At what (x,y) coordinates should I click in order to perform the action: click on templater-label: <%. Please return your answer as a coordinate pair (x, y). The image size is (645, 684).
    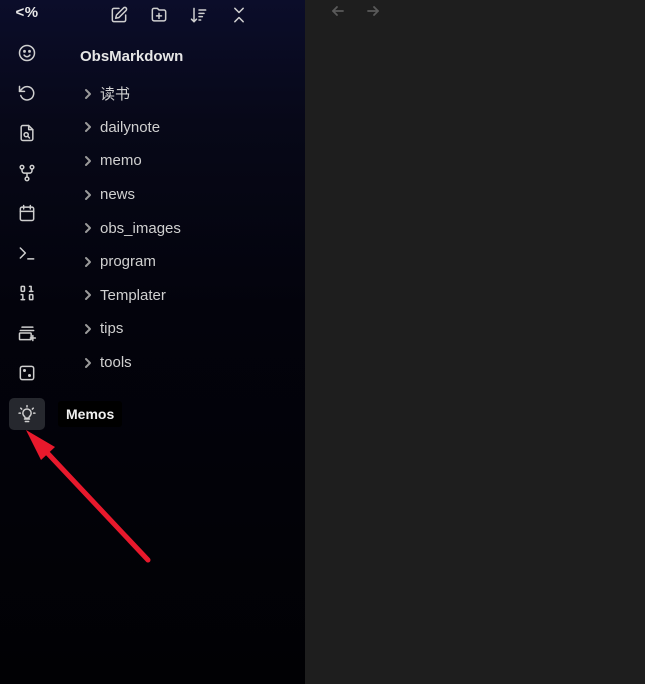
    Looking at the image, I should click on (27, 12).